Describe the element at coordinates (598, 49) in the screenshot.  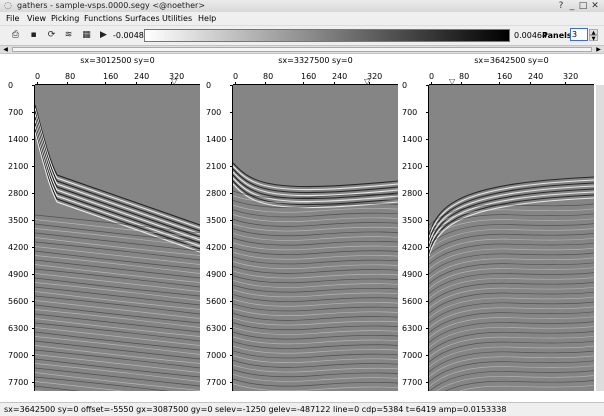
I see `scroll-right-icon: ▶` at that location.